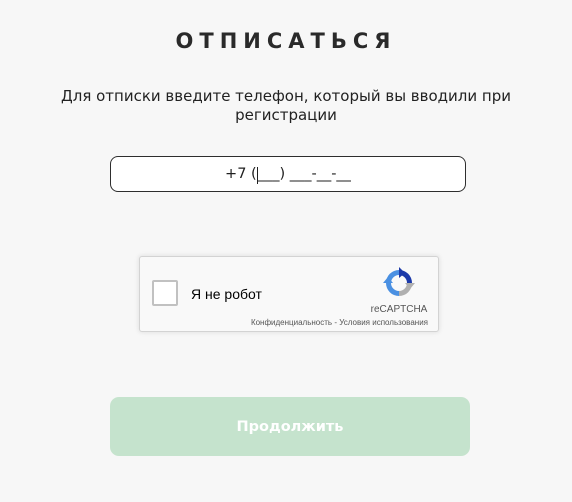 The width and height of the screenshot is (572, 502). I want to click on phone-input: +7 (___) ___-__-__, so click(288, 174).